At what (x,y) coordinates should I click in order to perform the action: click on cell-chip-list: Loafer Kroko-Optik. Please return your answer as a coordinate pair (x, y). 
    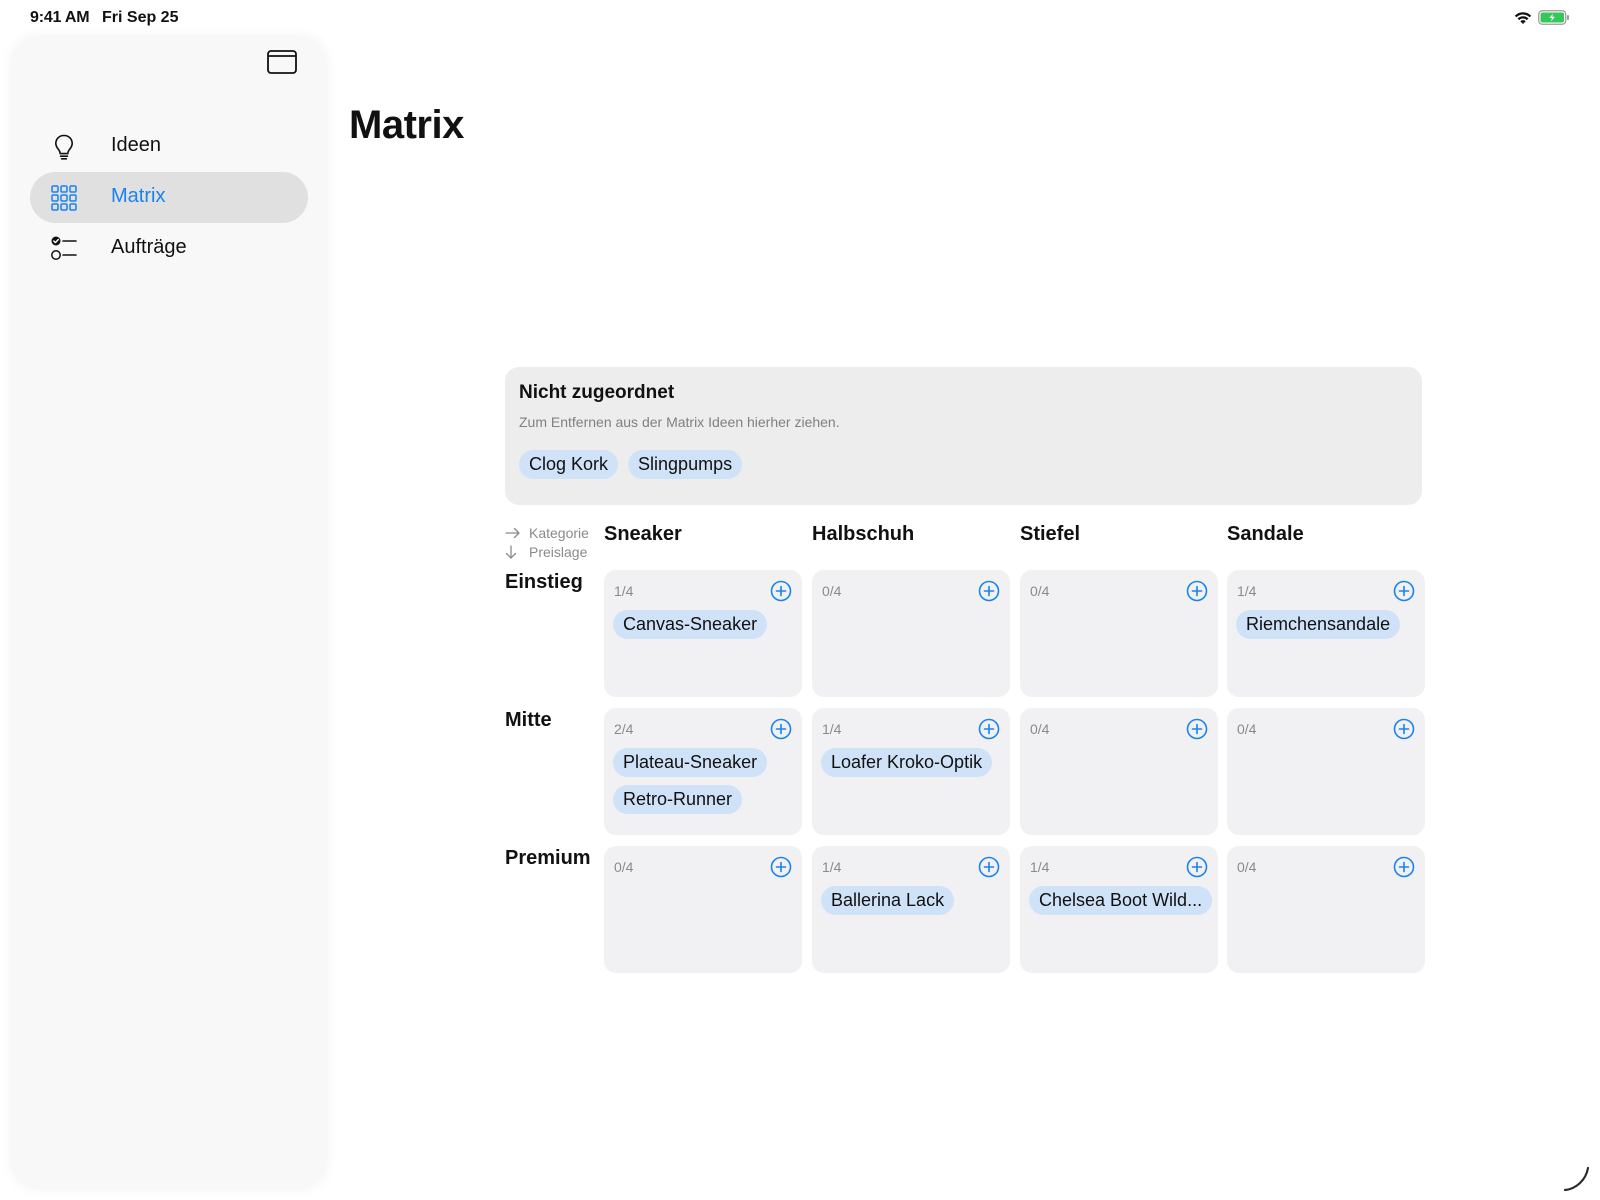
    Looking at the image, I should click on (907, 762).